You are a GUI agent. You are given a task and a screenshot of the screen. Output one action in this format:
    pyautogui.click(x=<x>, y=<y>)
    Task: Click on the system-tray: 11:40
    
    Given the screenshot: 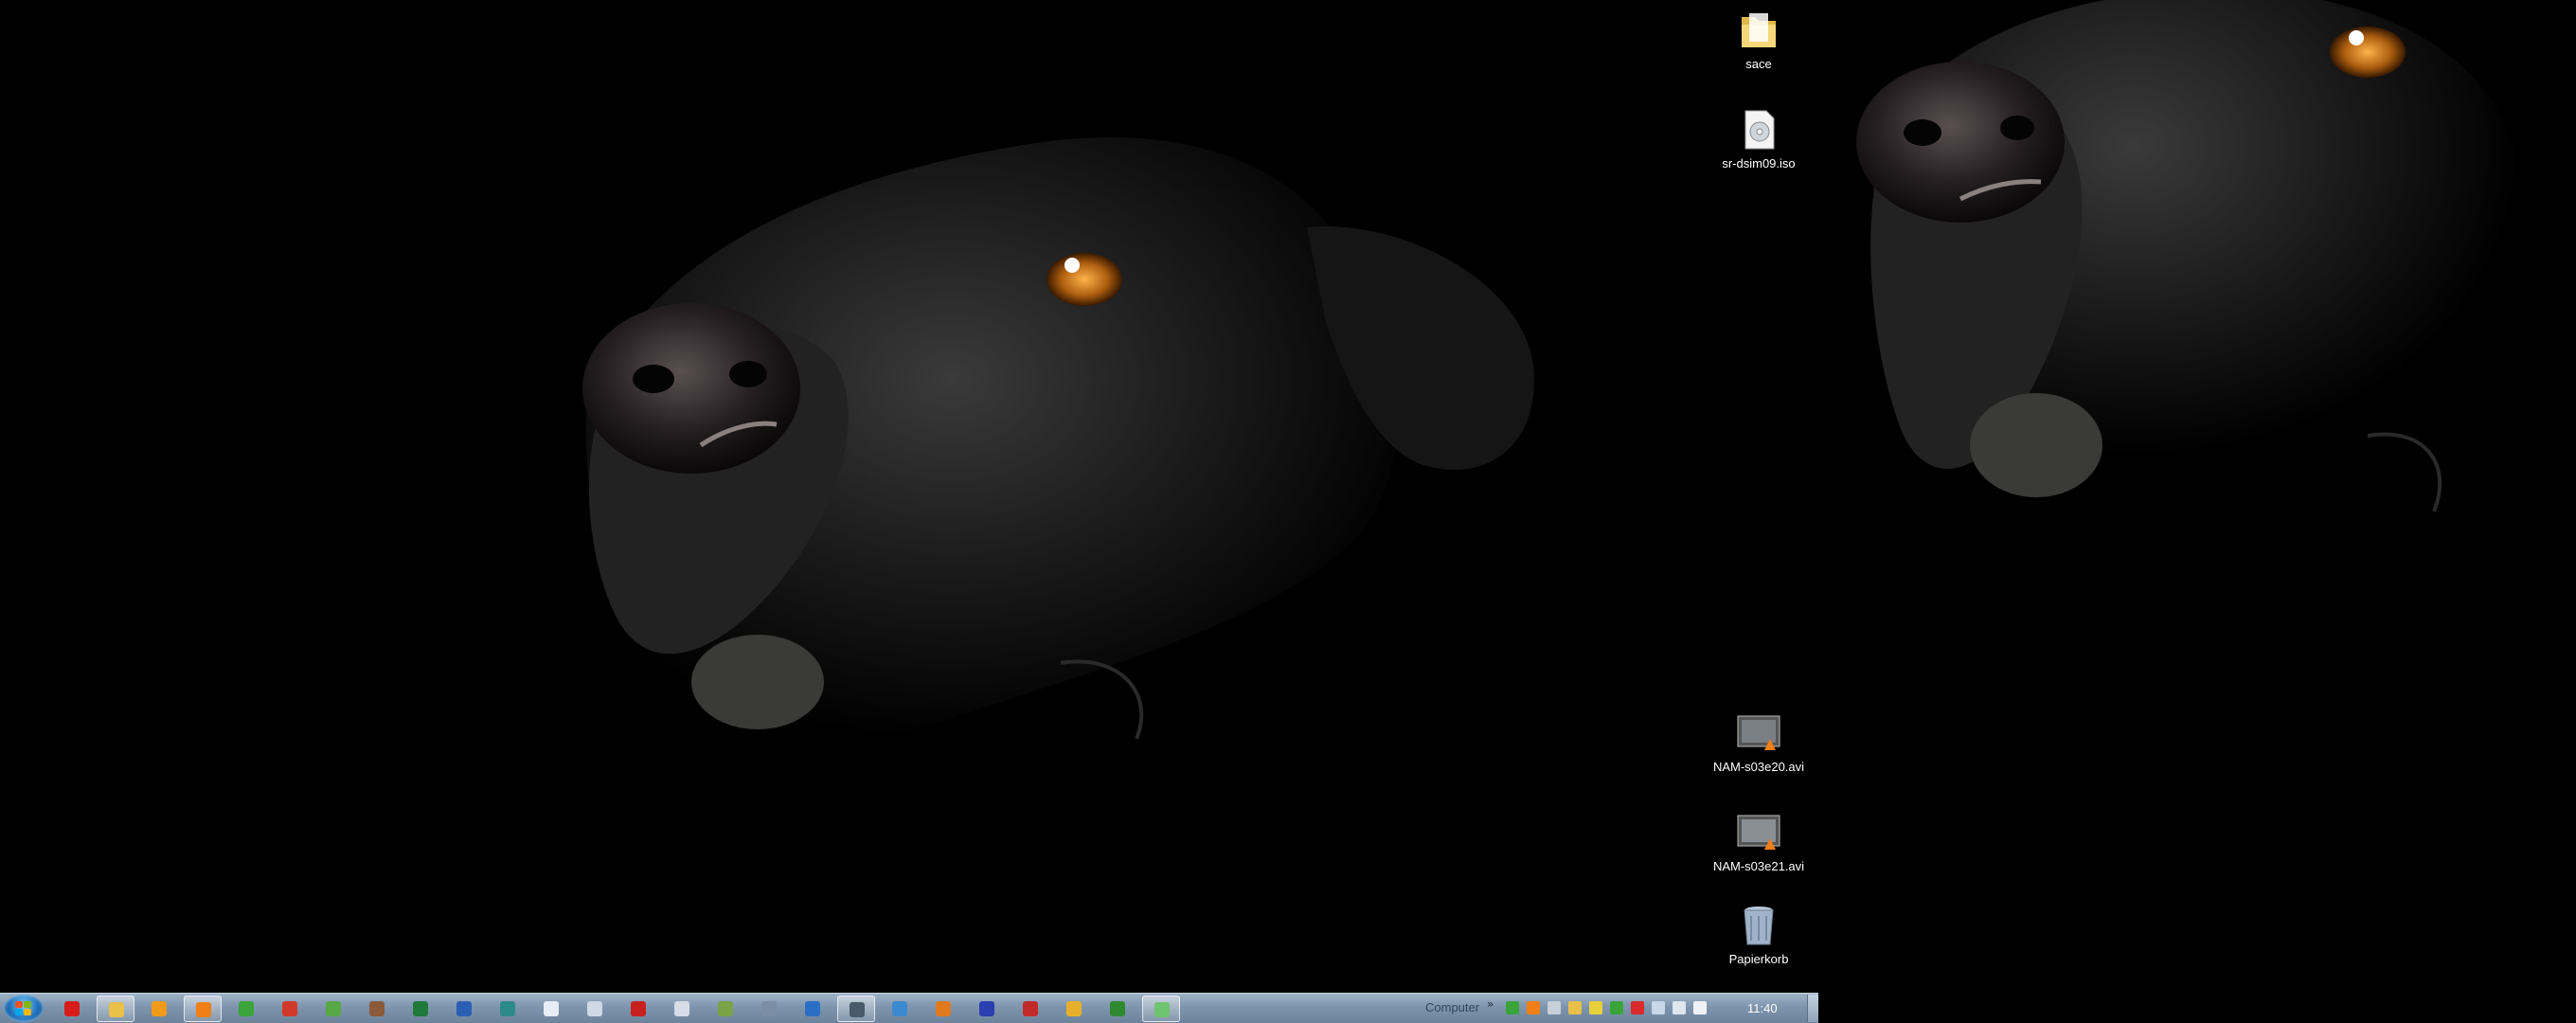 What is the action you would take?
    pyautogui.click(x=1662, y=1008)
    